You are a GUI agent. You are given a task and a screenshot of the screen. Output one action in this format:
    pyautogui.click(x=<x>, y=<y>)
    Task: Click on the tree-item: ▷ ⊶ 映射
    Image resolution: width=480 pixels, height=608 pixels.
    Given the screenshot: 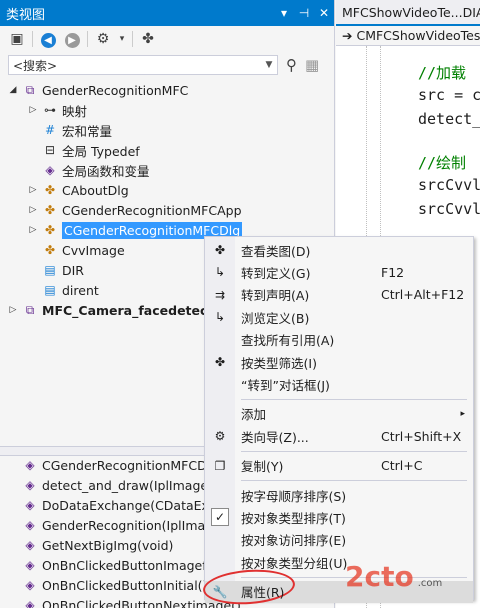 What is the action you would take?
    pyautogui.click(x=167, y=110)
    